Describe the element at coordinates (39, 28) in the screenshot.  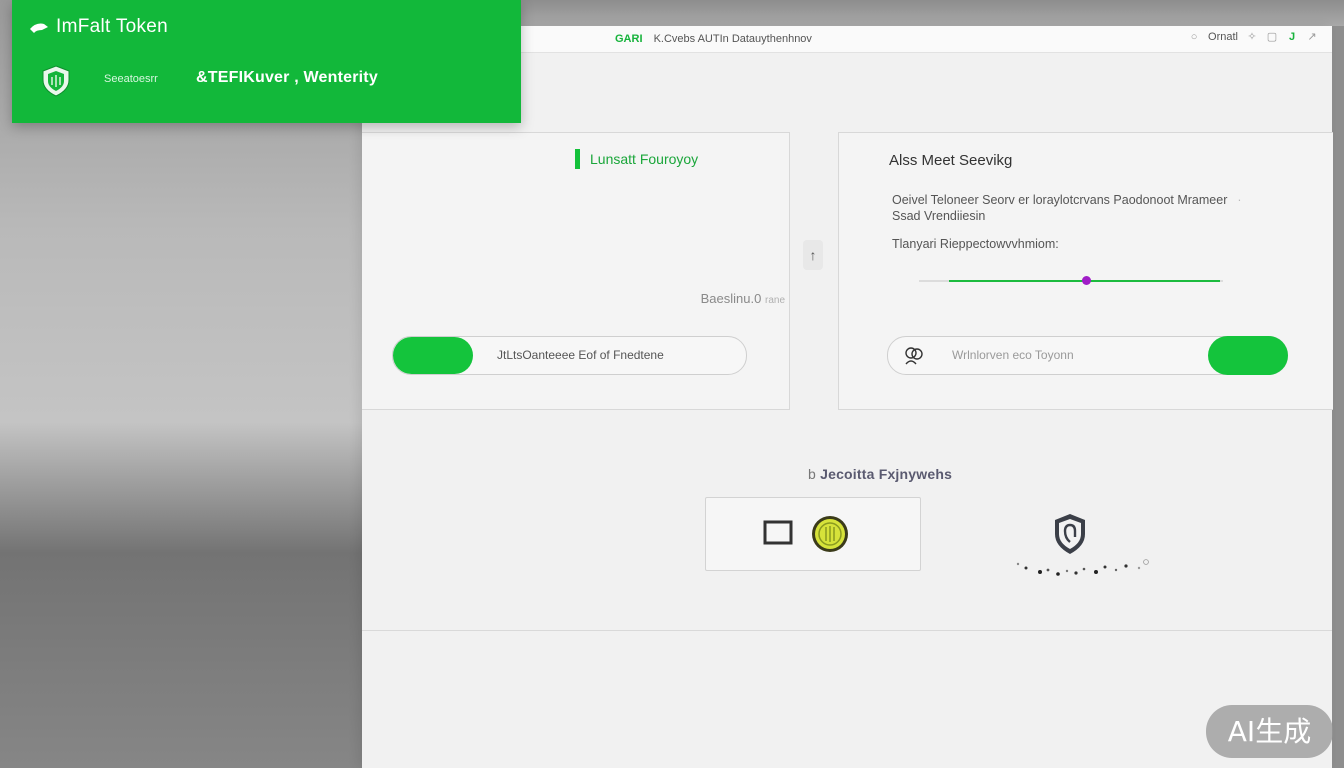
I see `back-arrow-icon` at that location.